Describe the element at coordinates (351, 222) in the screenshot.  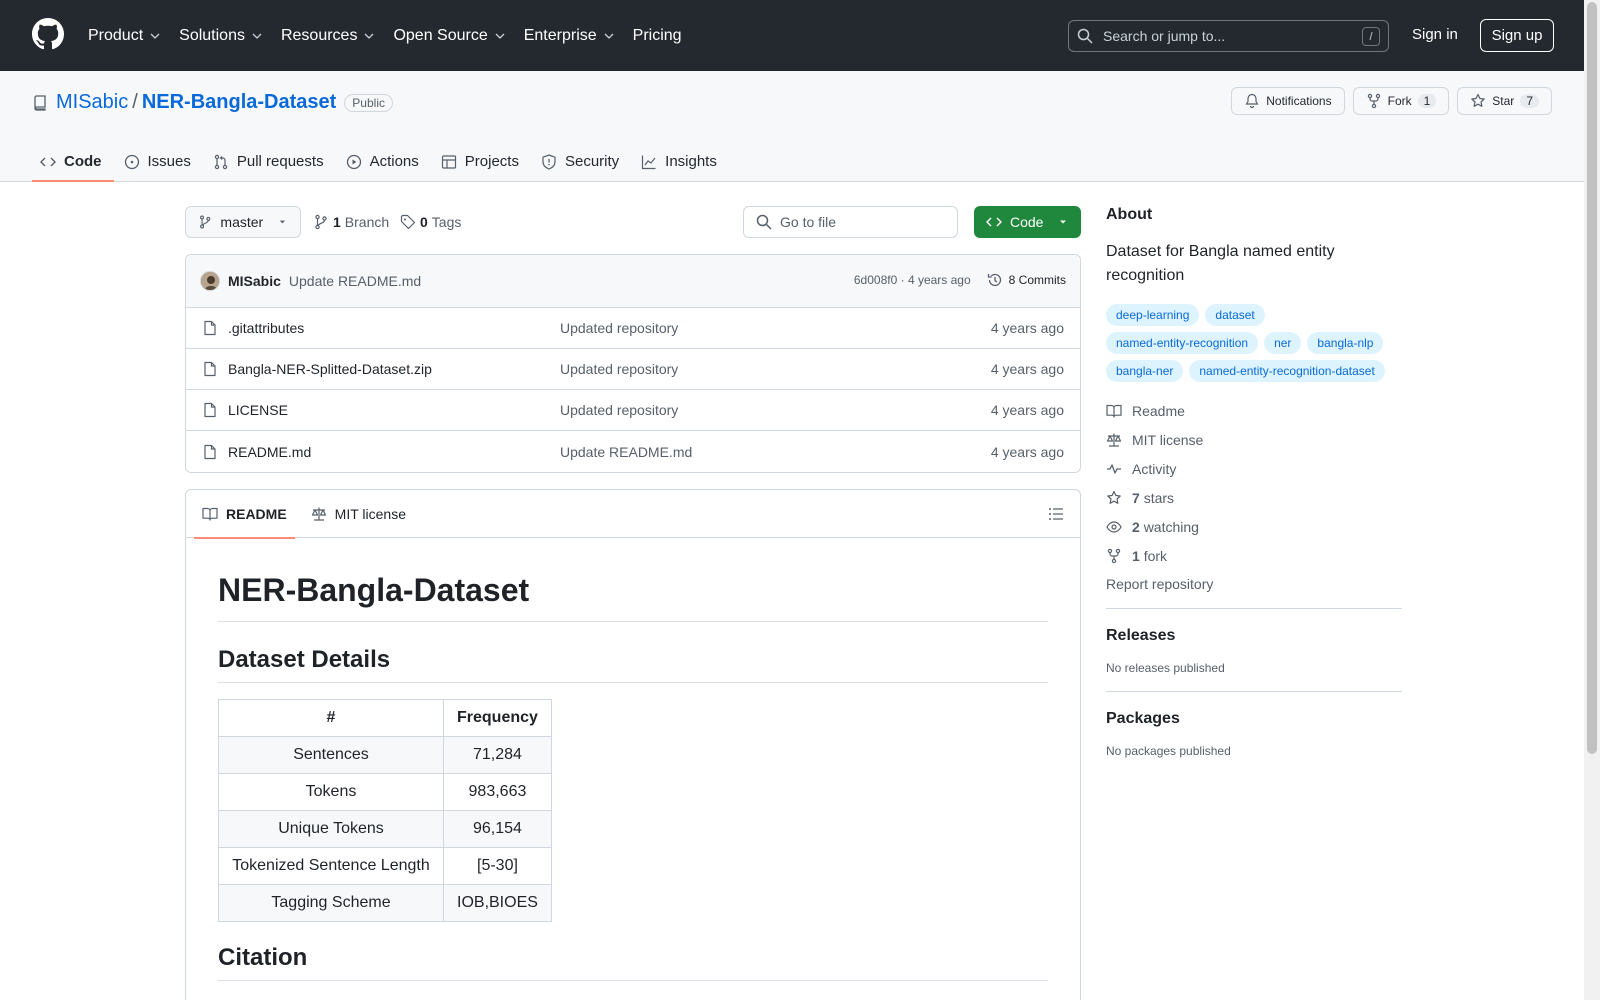
I see `branches-link: 1 Branch` at that location.